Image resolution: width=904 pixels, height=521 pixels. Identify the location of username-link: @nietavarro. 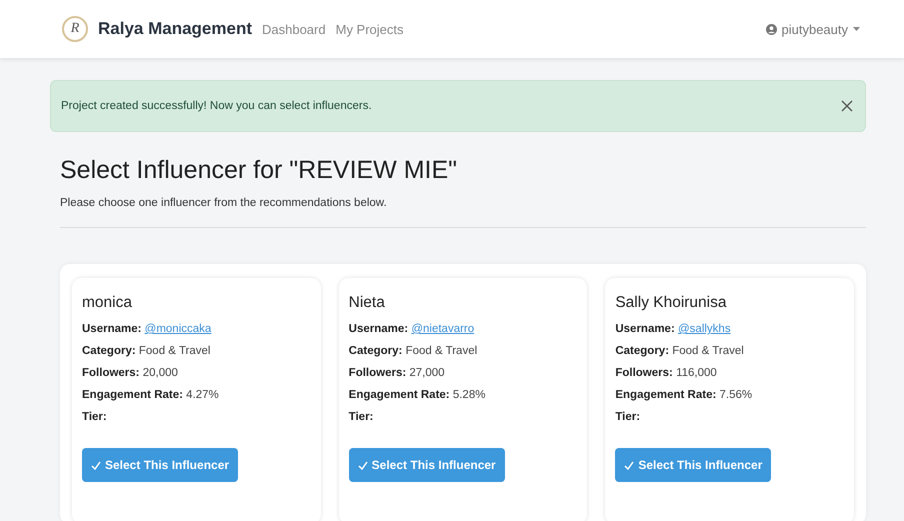
(442, 329).